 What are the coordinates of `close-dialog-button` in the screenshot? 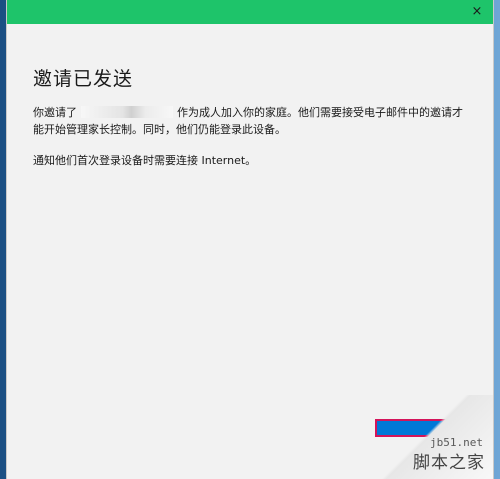 It's located at (412, 428).